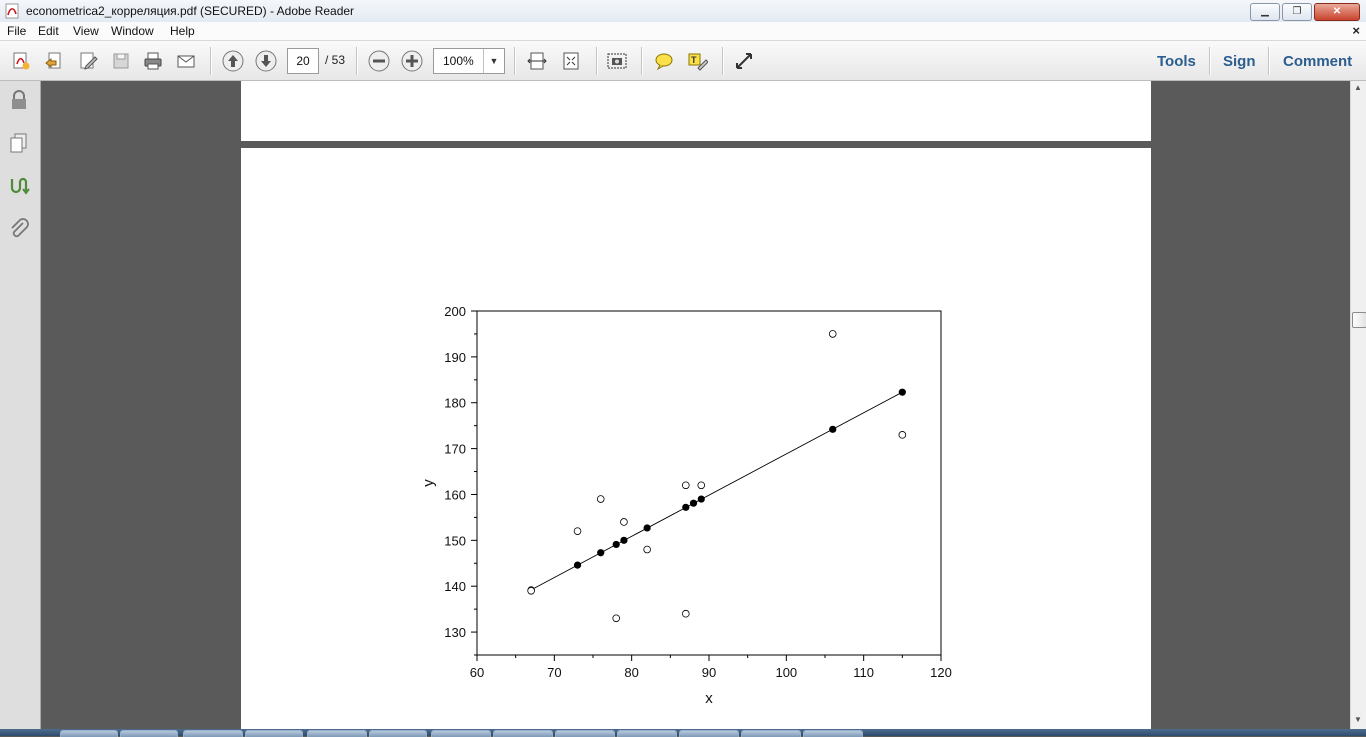 The height and width of the screenshot is (737, 1366). What do you see at coordinates (121, 61) in the screenshot?
I see `save-icon` at bounding box center [121, 61].